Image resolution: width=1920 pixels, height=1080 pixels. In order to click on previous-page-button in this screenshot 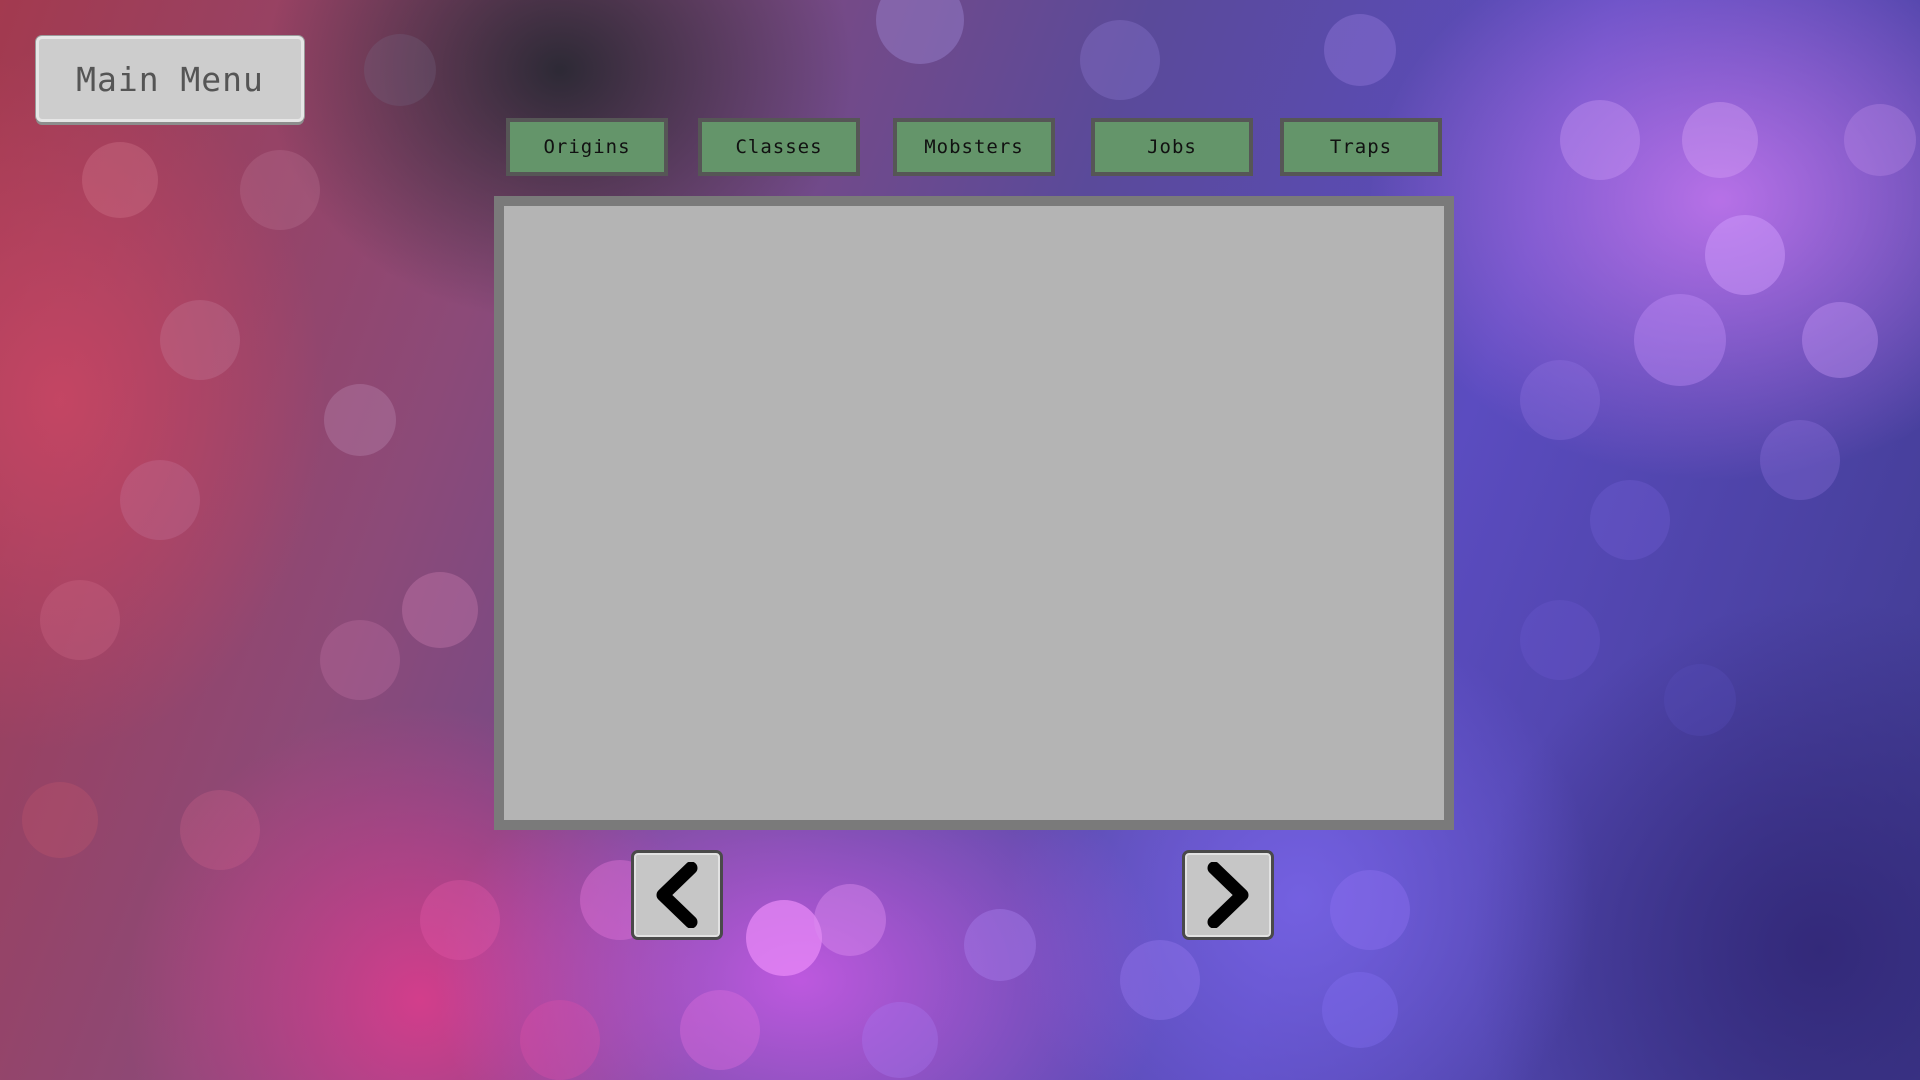, I will do `click(677, 895)`.